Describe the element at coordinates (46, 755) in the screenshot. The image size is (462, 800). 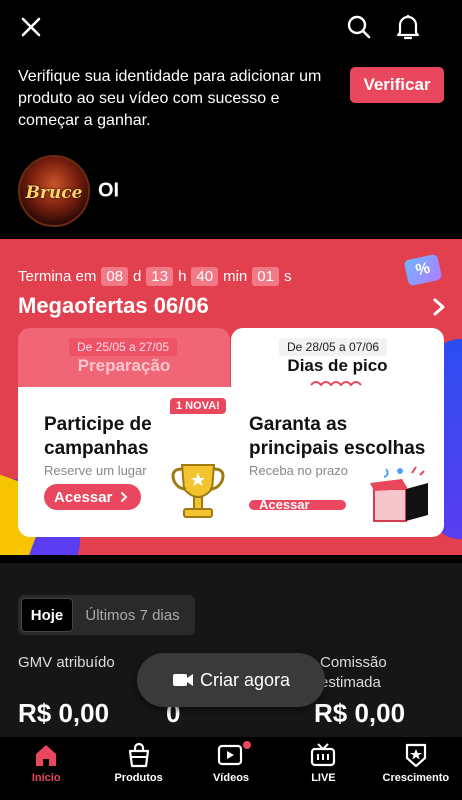
I see `home-icon` at that location.